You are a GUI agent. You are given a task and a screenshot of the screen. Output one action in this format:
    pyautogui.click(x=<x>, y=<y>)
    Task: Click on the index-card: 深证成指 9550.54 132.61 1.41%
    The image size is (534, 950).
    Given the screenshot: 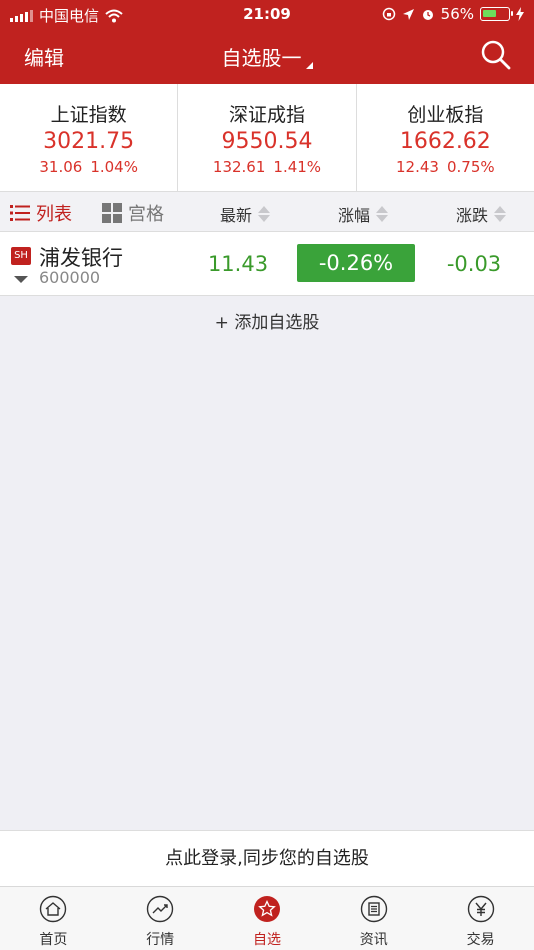 What is the action you would take?
    pyautogui.click(x=267, y=137)
    